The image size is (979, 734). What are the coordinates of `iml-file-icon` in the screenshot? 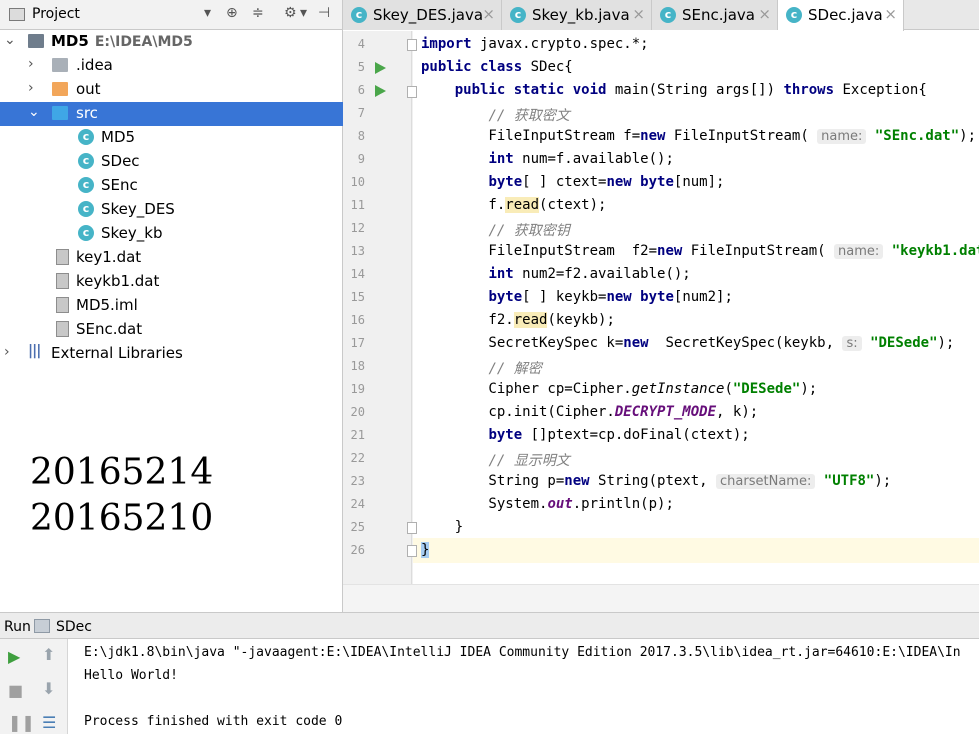 It's located at (62, 305).